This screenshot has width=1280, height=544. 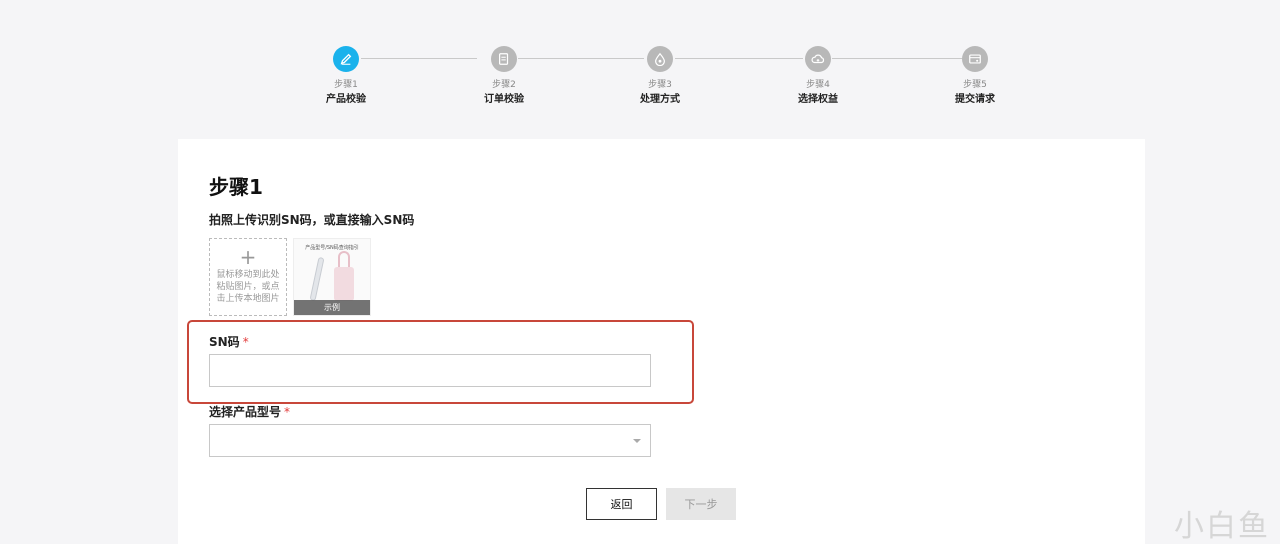 What do you see at coordinates (236, 187) in the screenshot?
I see `page-title: 步骤1` at bounding box center [236, 187].